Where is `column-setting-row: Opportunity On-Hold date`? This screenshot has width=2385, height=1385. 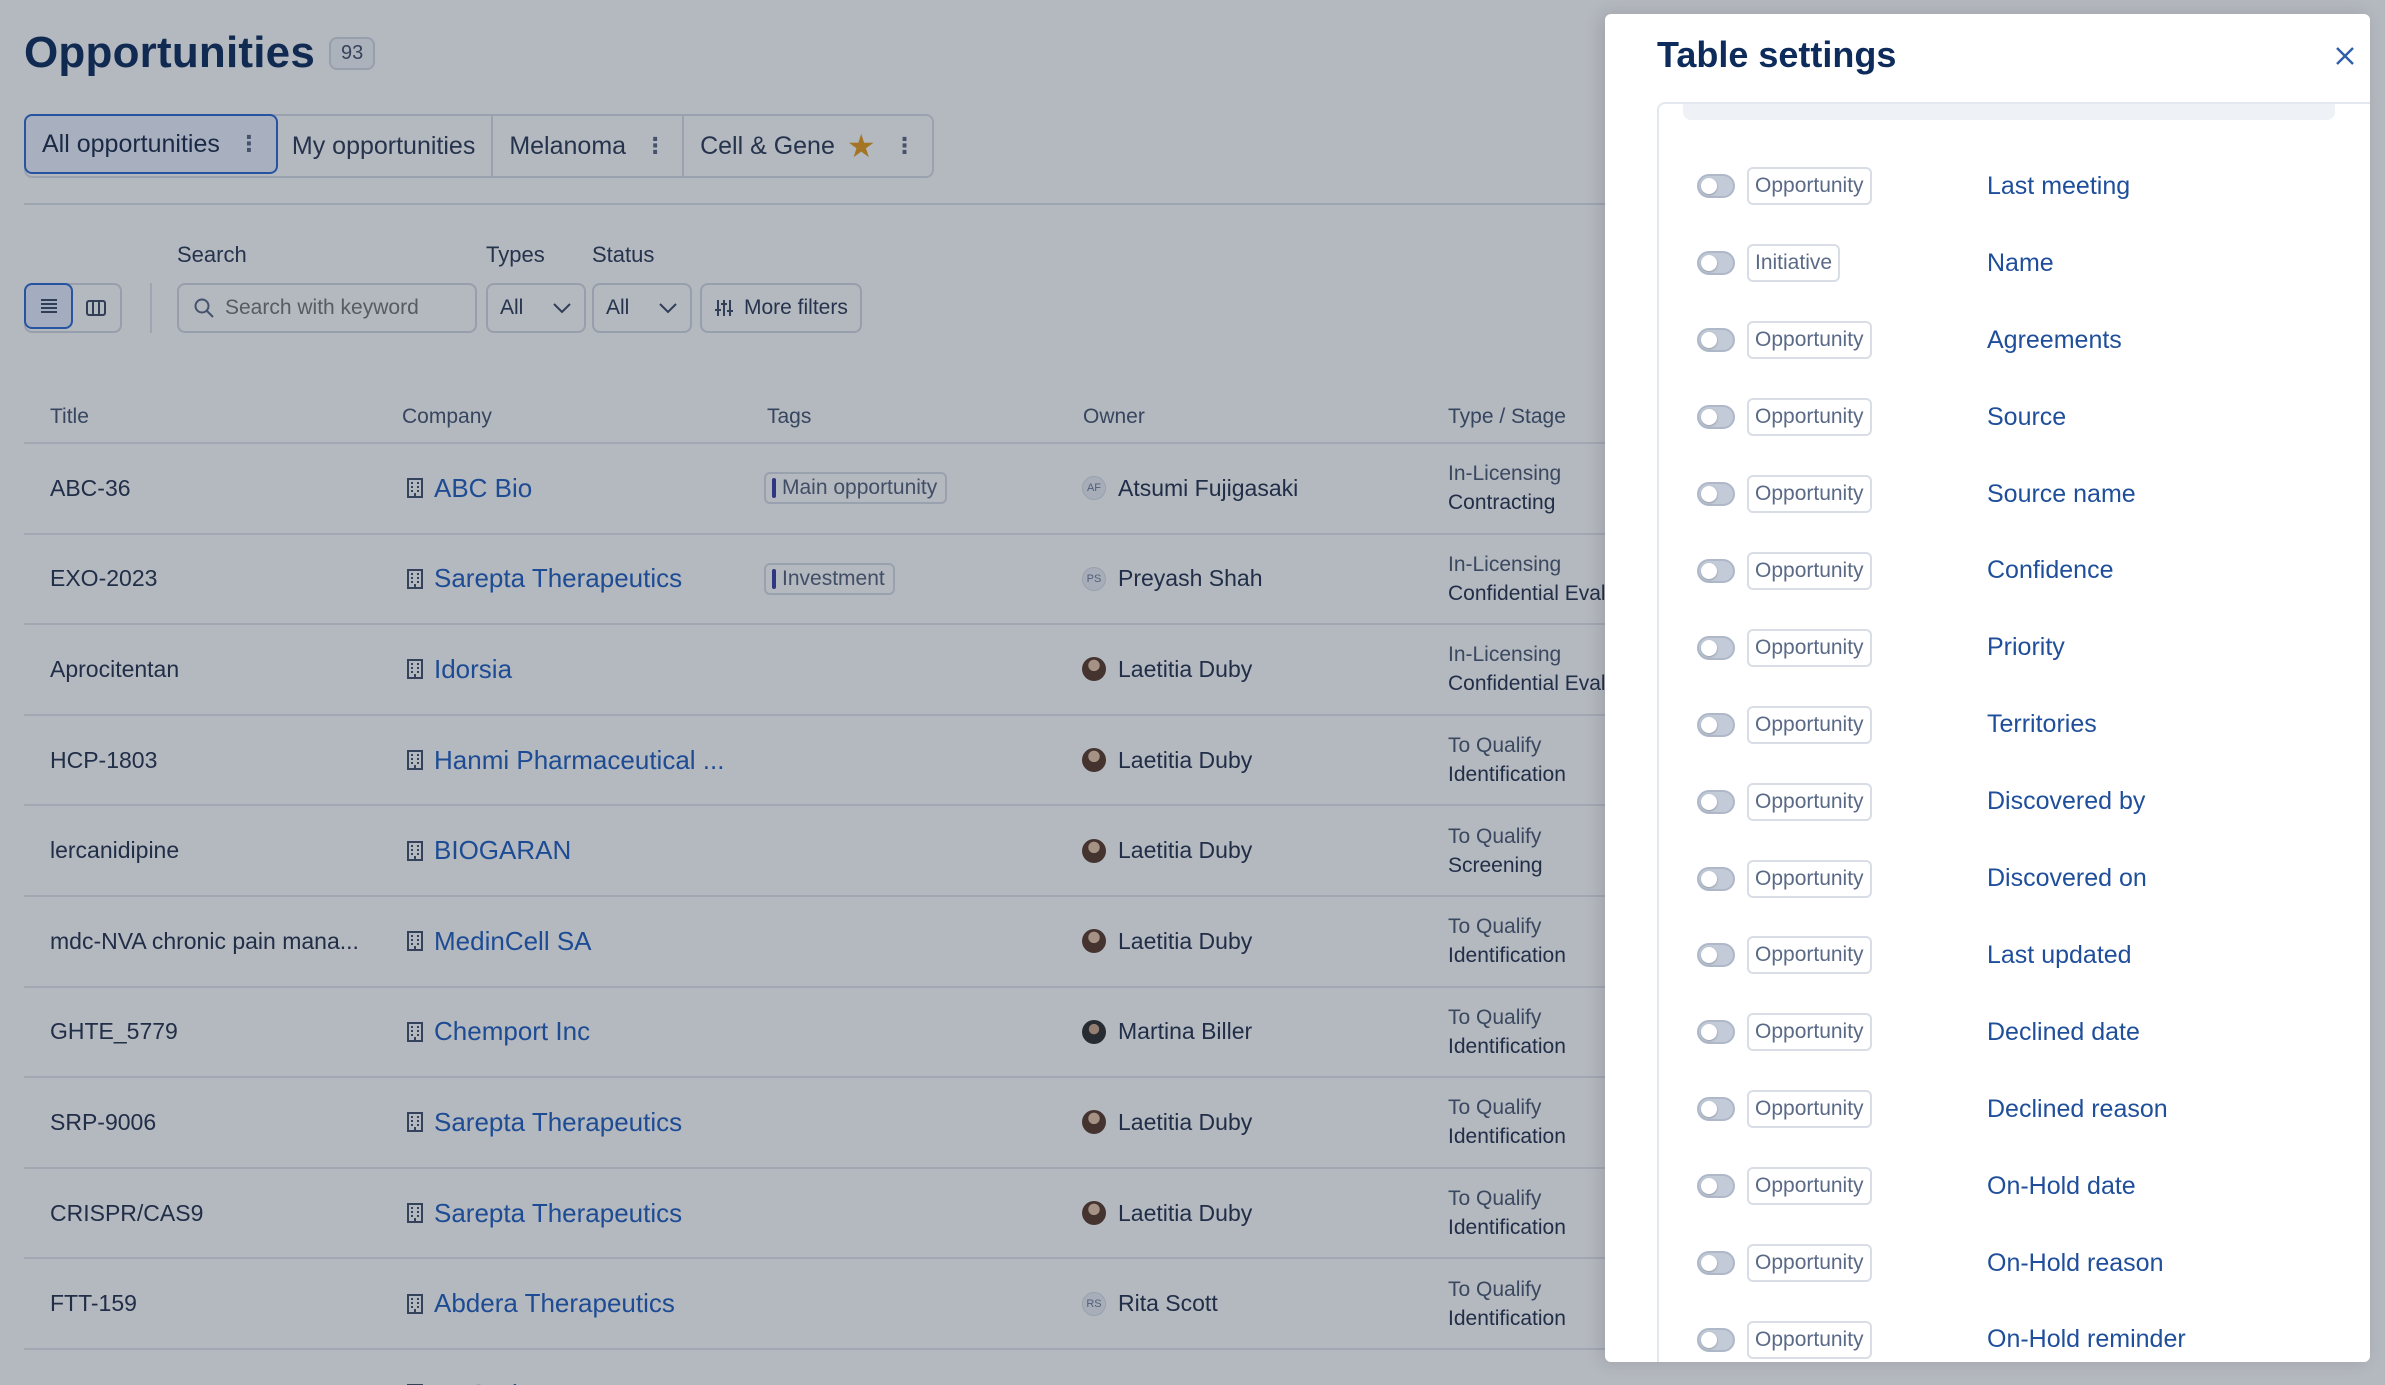
column-setting-row: Opportunity On-Hold date is located at coordinates (2009, 1186).